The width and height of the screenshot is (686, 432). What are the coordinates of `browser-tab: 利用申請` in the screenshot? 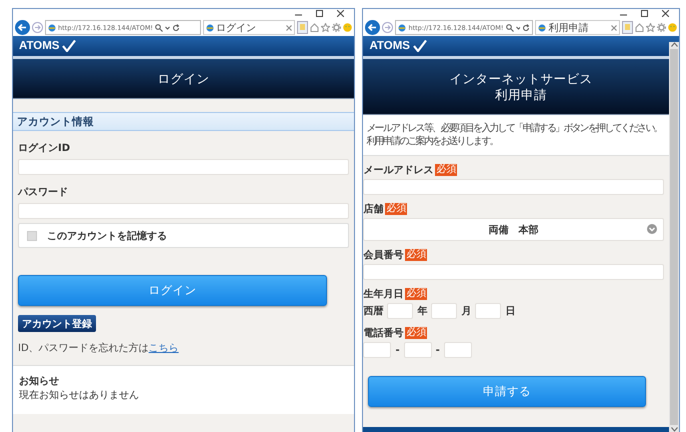 It's located at (577, 27).